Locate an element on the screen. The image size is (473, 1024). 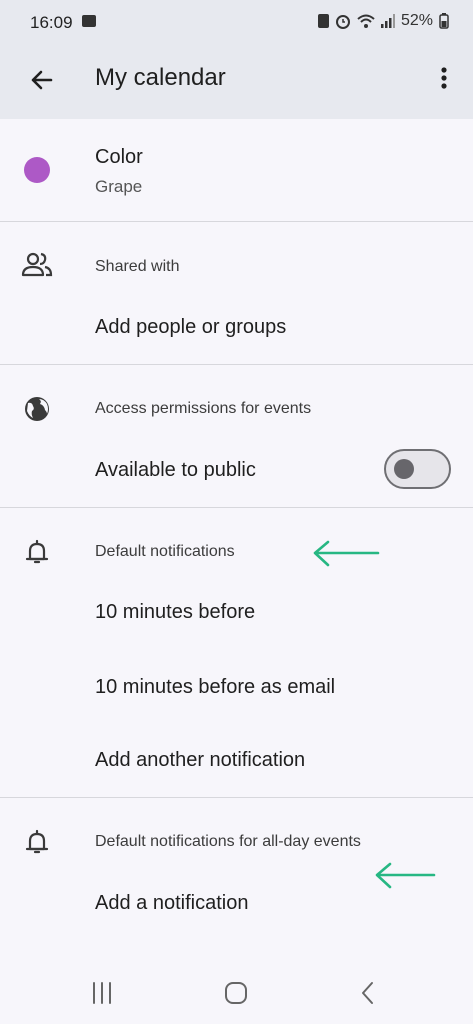
available-to-public-label: Available to public is located at coordinates (175, 470).